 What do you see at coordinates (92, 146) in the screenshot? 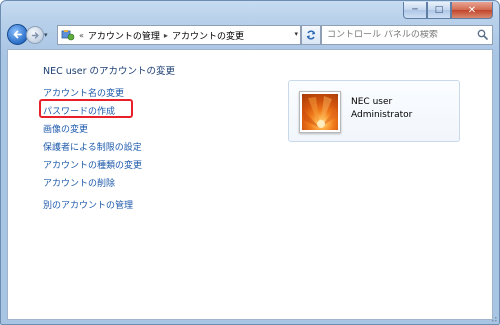
I see `task-parental-controls: 保護者による制限の設定` at bounding box center [92, 146].